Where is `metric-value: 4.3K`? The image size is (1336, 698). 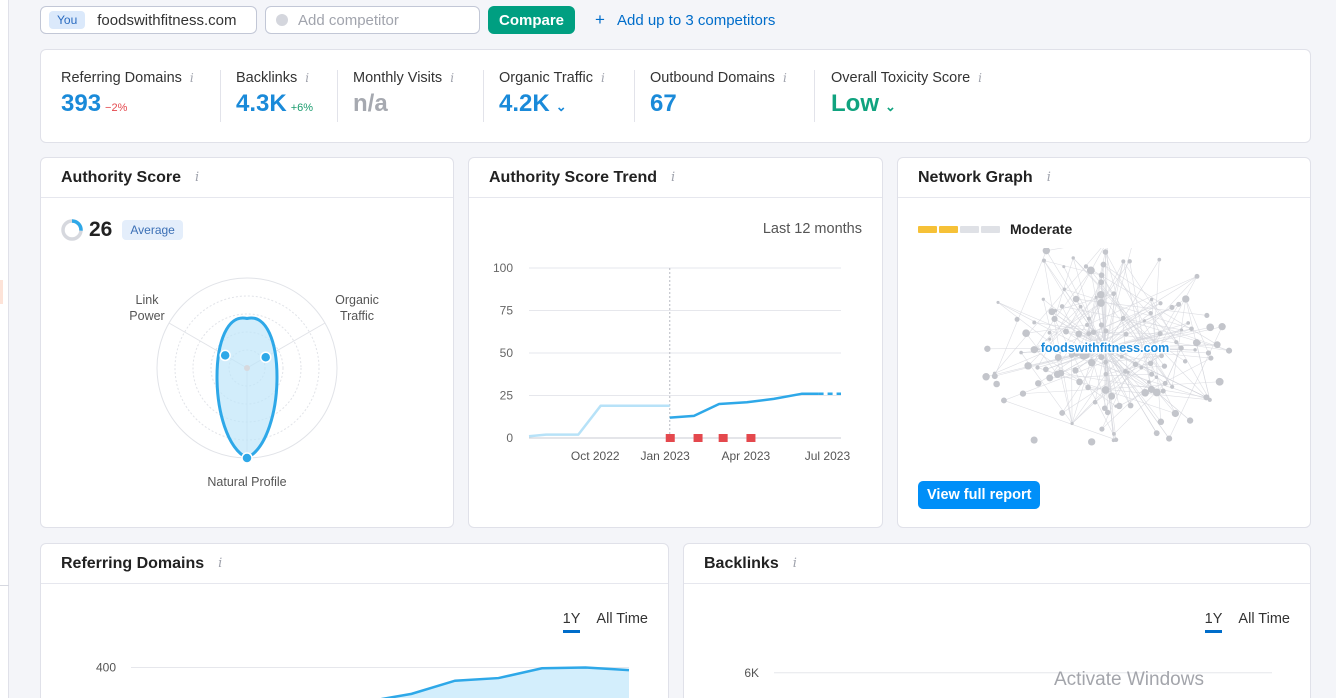
metric-value: 4.3K is located at coordinates (261, 104).